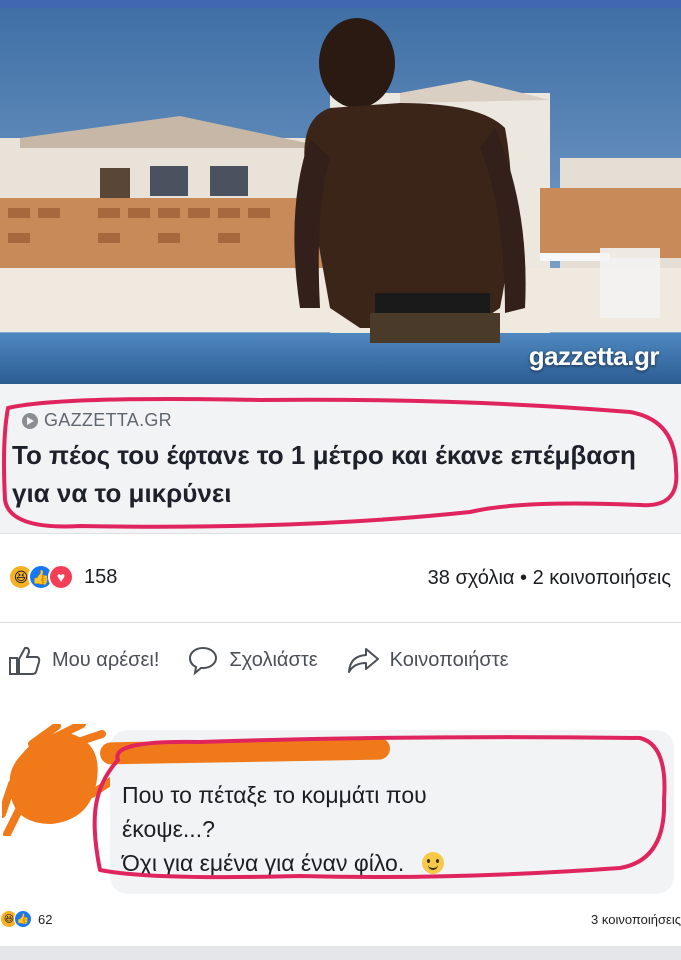 Image resolution: width=681 pixels, height=960 pixels. Describe the element at coordinates (58, 780) in the screenshot. I see `avatar-scribbled-out` at that location.